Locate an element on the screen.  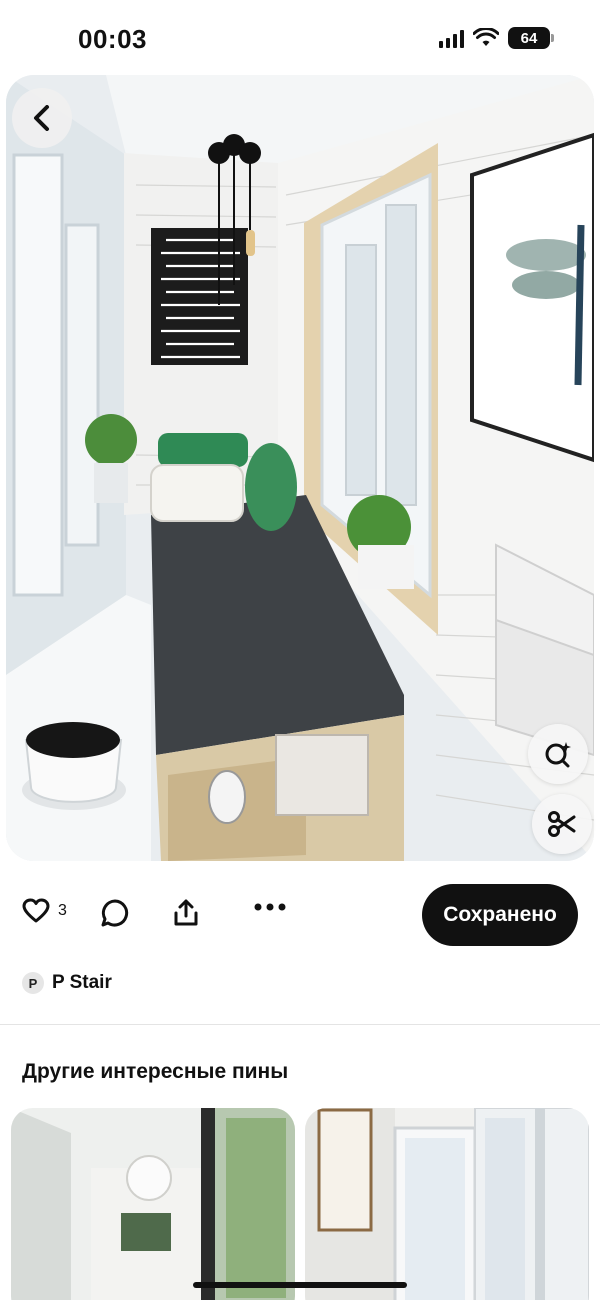
comment-button is located at coordinates (115, 913).